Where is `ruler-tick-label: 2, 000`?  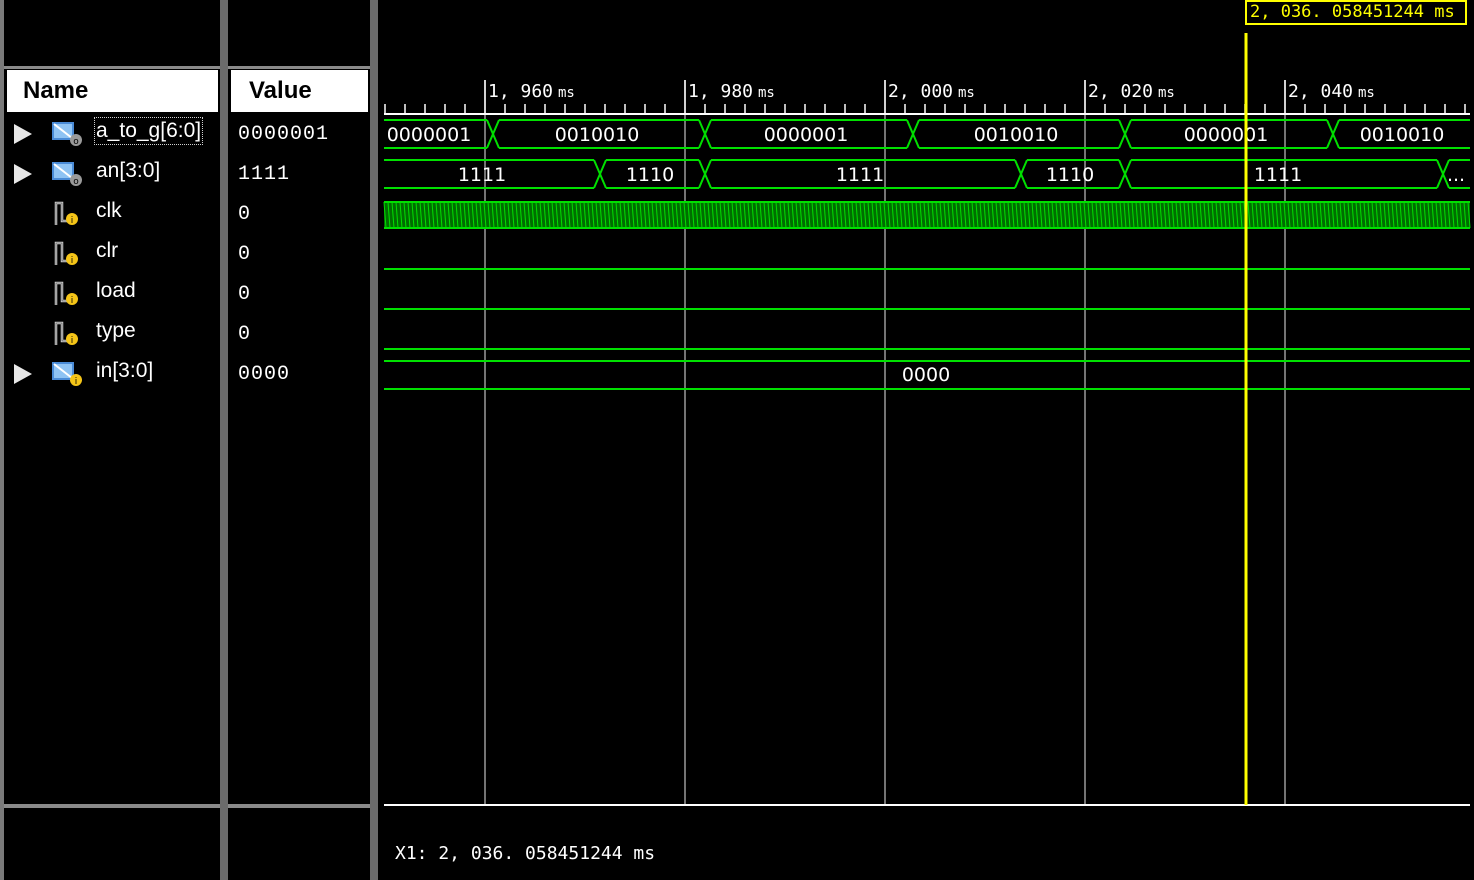
ruler-tick-label: 2, 000 is located at coordinates (920, 91).